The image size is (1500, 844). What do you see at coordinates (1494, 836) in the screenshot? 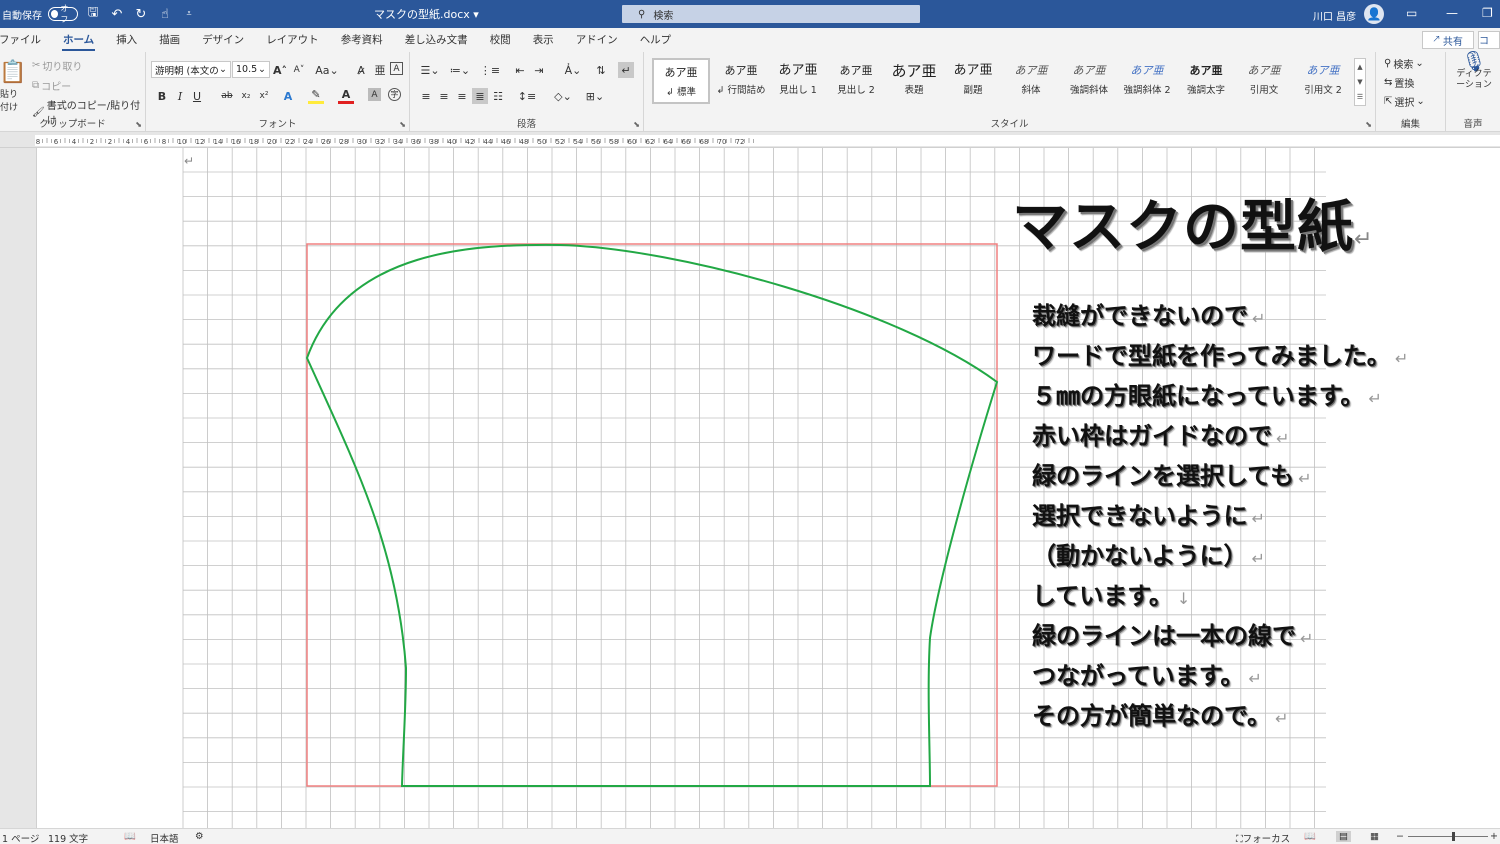
I see `zoom-in-button: +` at bounding box center [1494, 836].